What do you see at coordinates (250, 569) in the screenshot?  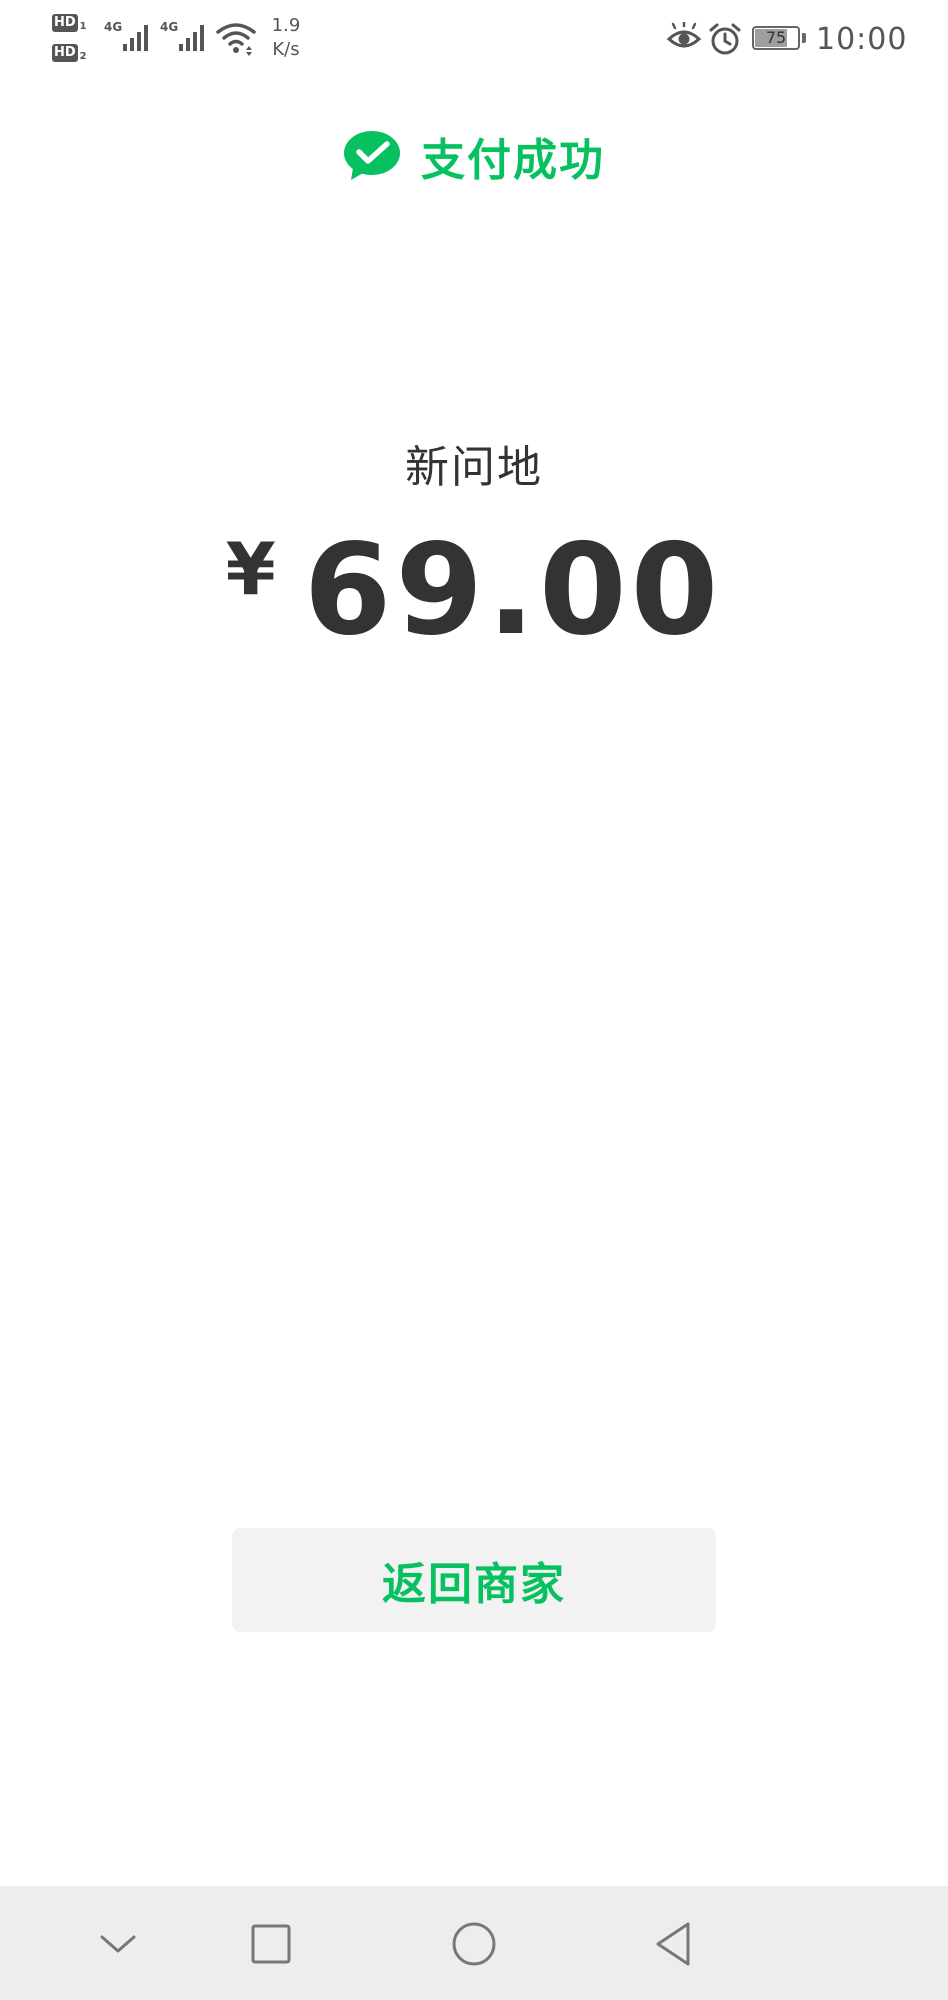 I see `currency-symbol: ¥` at bounding box center [250, 569].